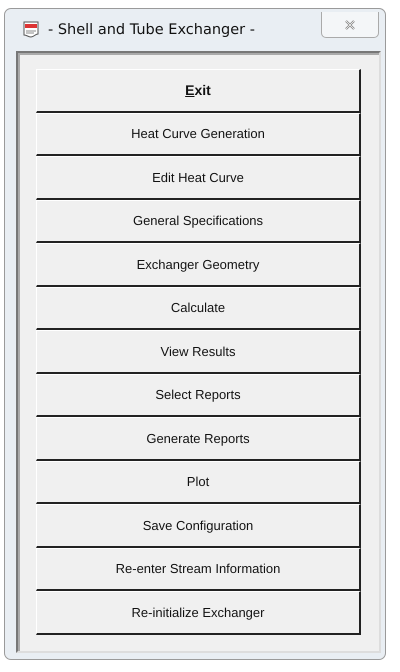  Describe the element at coordinates (198, 569) in the screenshot. I see `menu-button: Re-enter Stream Information` at that location.